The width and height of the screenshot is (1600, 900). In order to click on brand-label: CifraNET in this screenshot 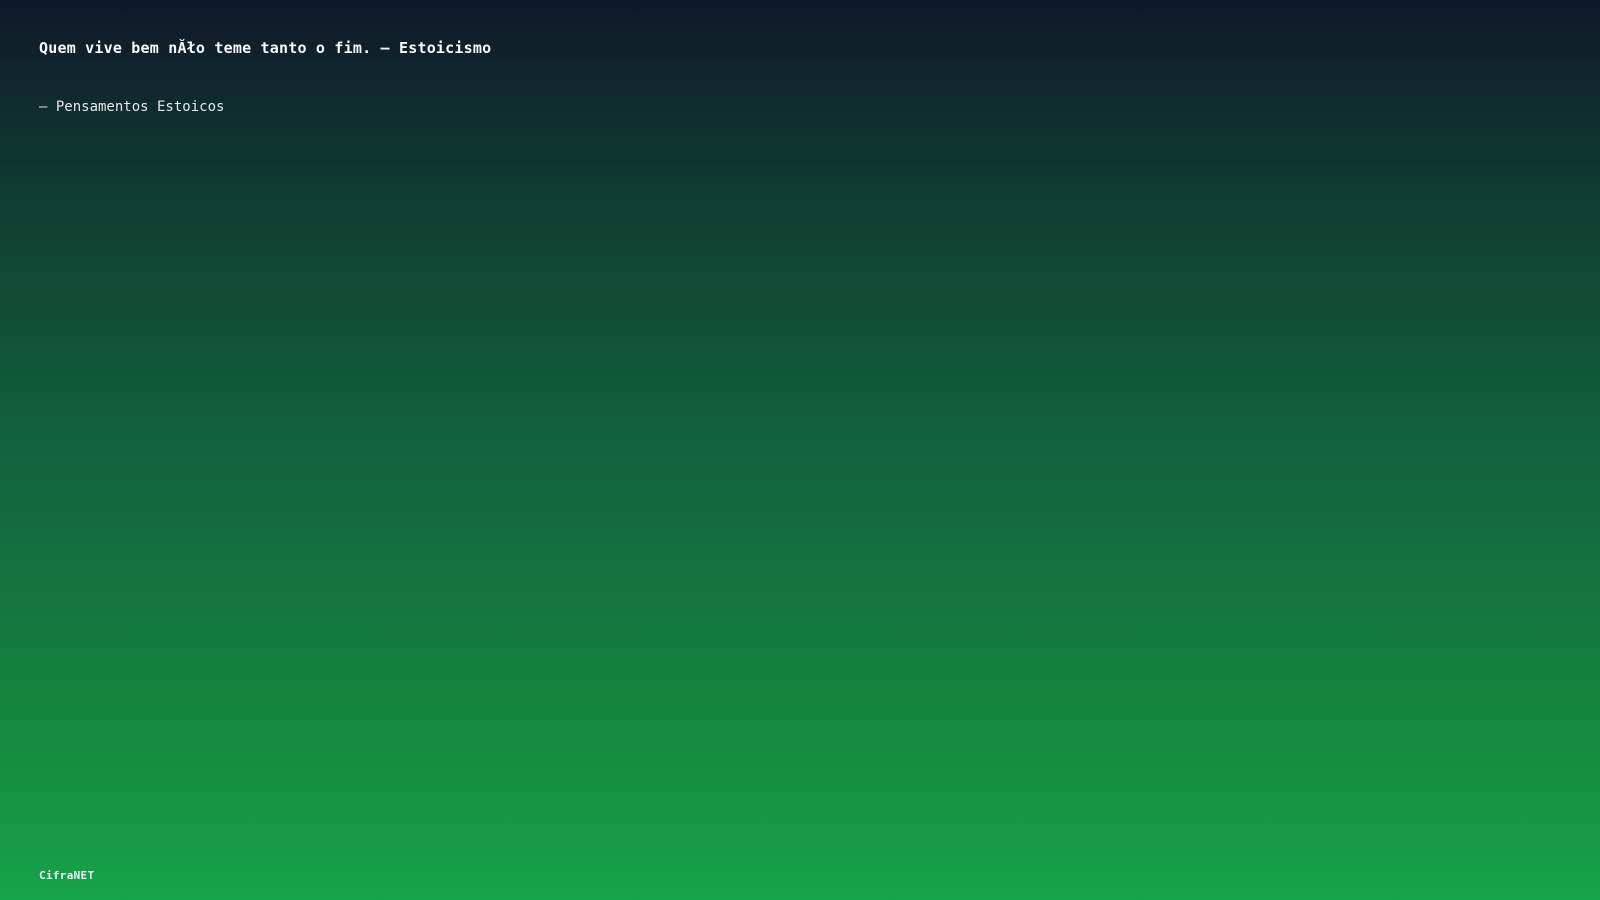, I will do `click(67, 875)`.